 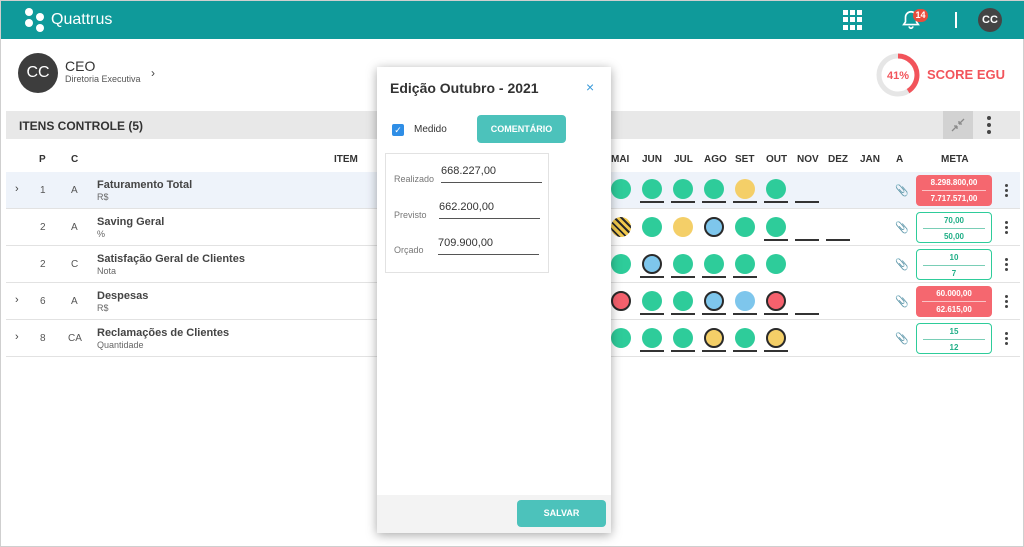 What do you see at coordinates (683, 159) in the screenshot?
I see `header-month-jul: JUL` at bounding box center [683, 159].